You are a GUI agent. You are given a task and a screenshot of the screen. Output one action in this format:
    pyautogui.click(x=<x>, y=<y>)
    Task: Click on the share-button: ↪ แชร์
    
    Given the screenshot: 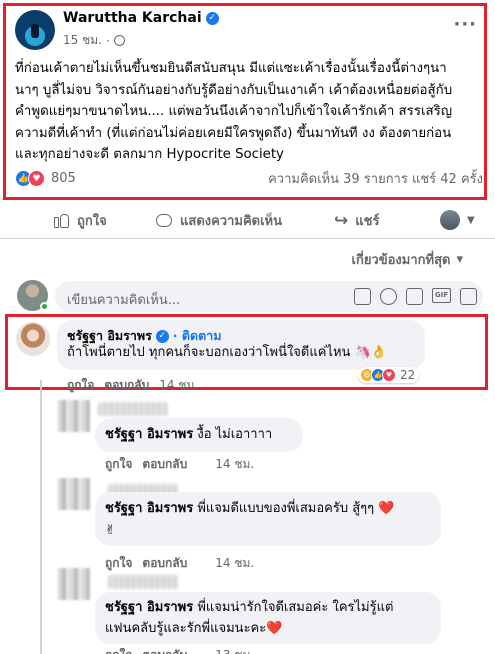 What is the action you would take?
    pyautogui.click(x=356, y=220)
    